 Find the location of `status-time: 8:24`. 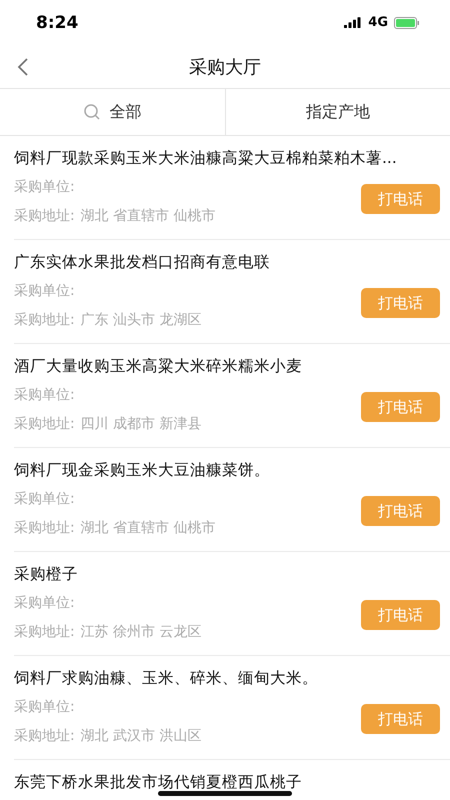

status-time: 8:24 is located at coordinates (57, 22).